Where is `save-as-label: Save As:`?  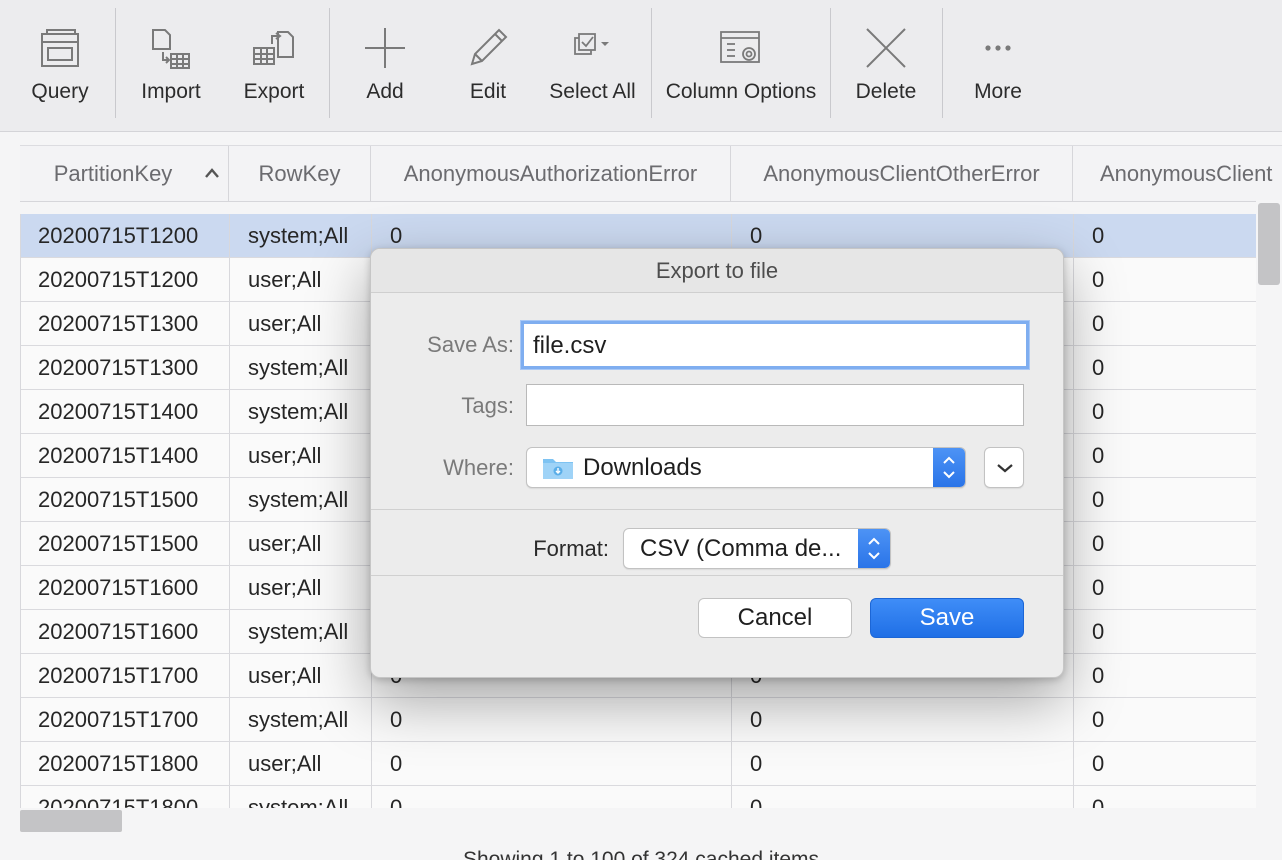 save-as-label: Save As: is located at coordinates (470, 344).